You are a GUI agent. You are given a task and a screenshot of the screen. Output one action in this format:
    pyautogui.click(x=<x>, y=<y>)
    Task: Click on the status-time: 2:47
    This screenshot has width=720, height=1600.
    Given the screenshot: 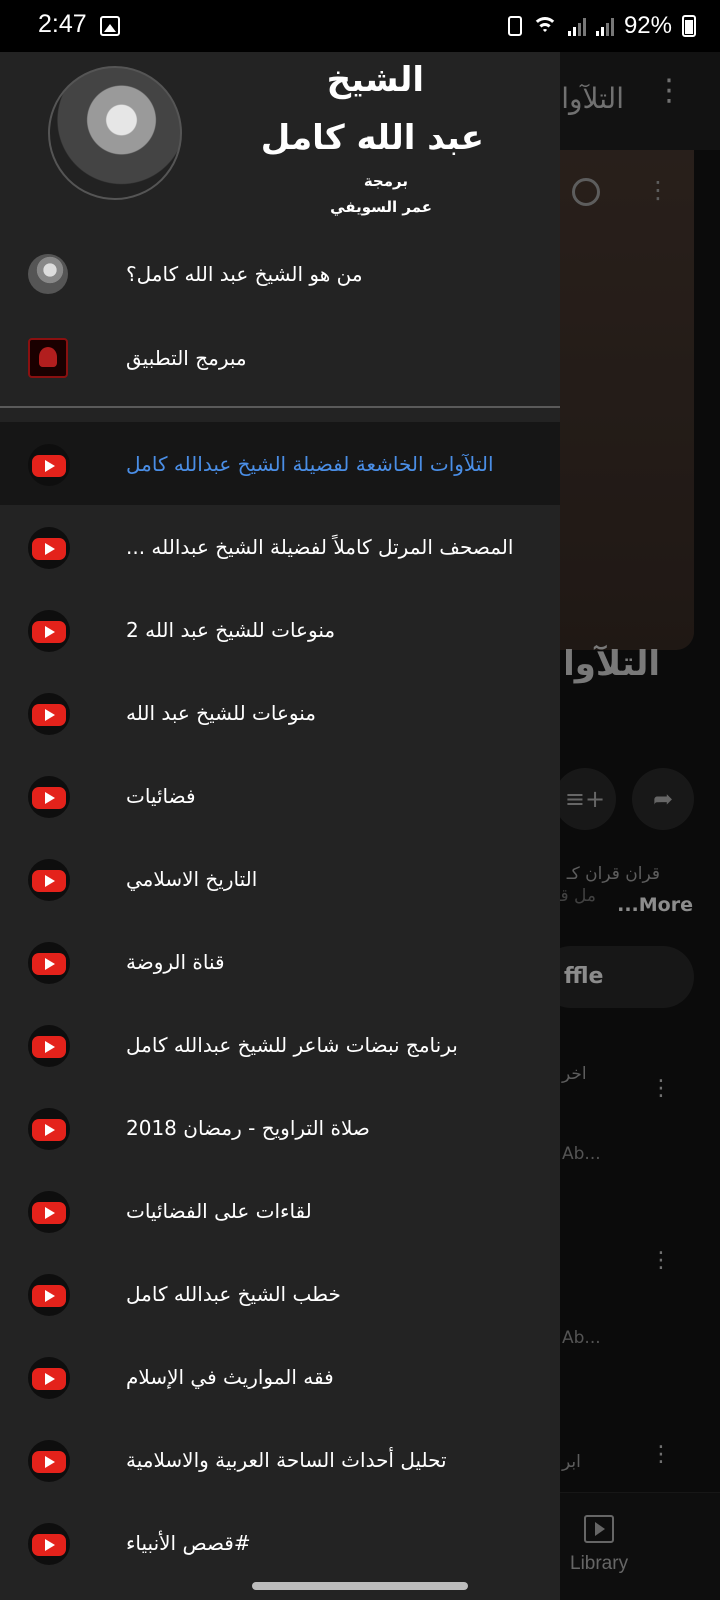 What is the action you would take?
    pyautogui.click(x=62, y=24)
    